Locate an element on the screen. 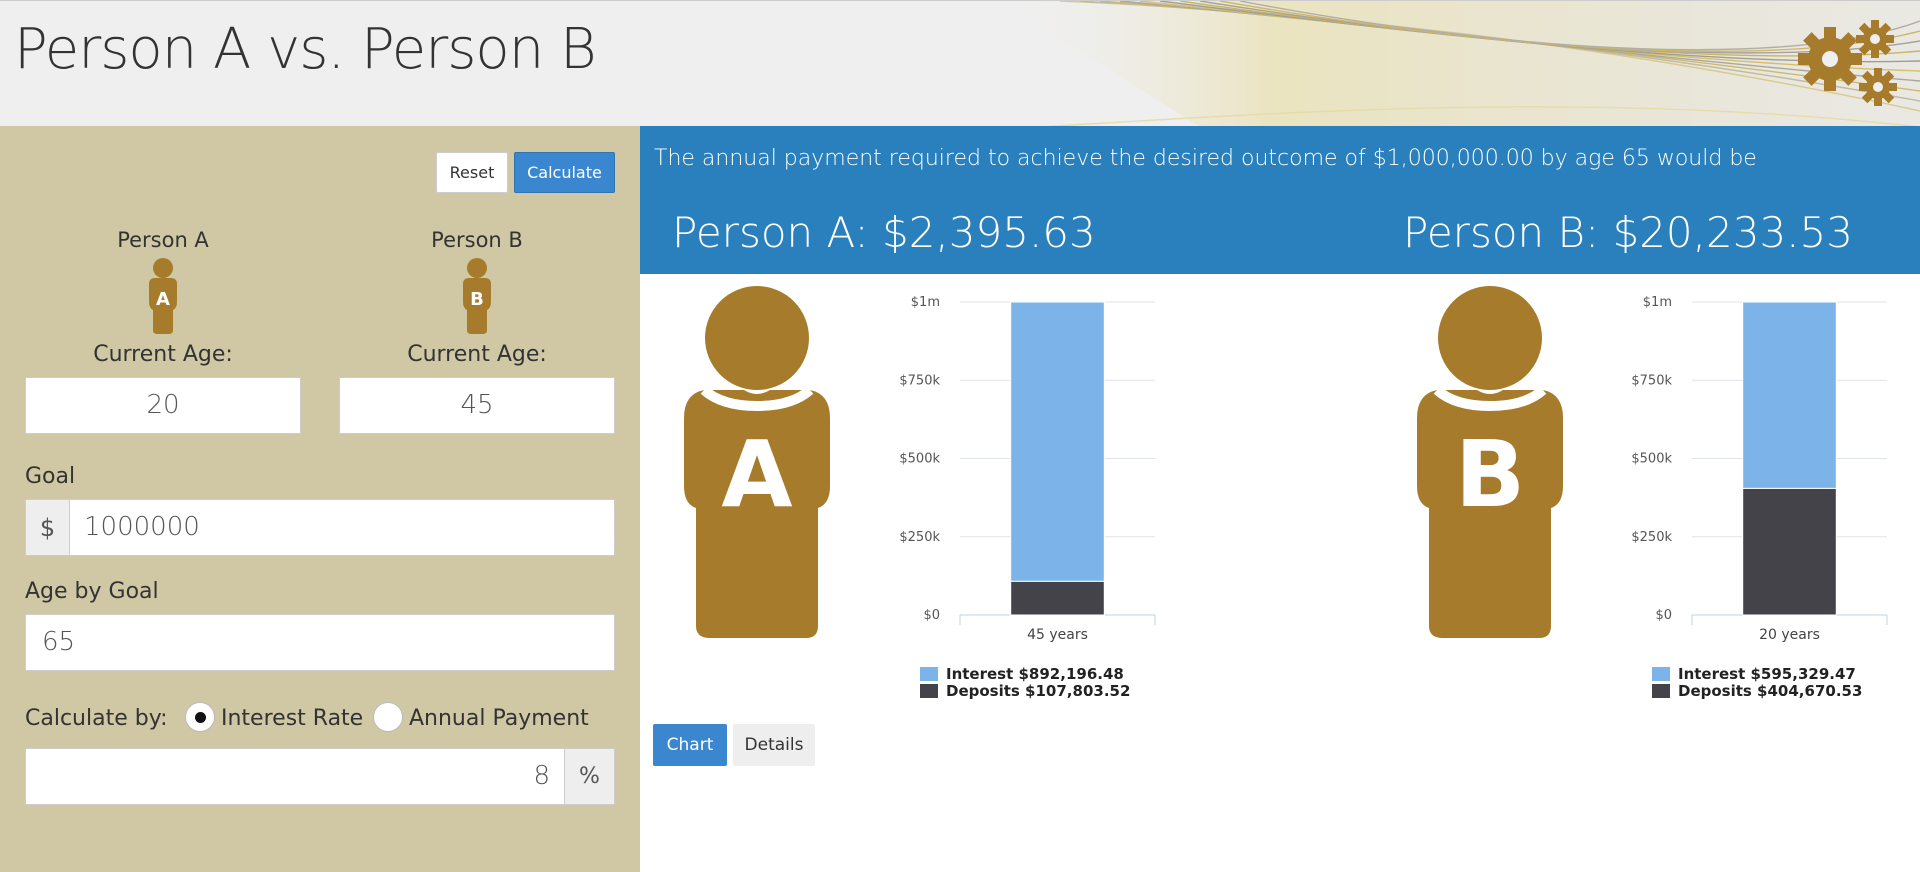 The height and width of the screenshot is (872, 1920). person-a-name: Person A is located at coordinates (163, 240).